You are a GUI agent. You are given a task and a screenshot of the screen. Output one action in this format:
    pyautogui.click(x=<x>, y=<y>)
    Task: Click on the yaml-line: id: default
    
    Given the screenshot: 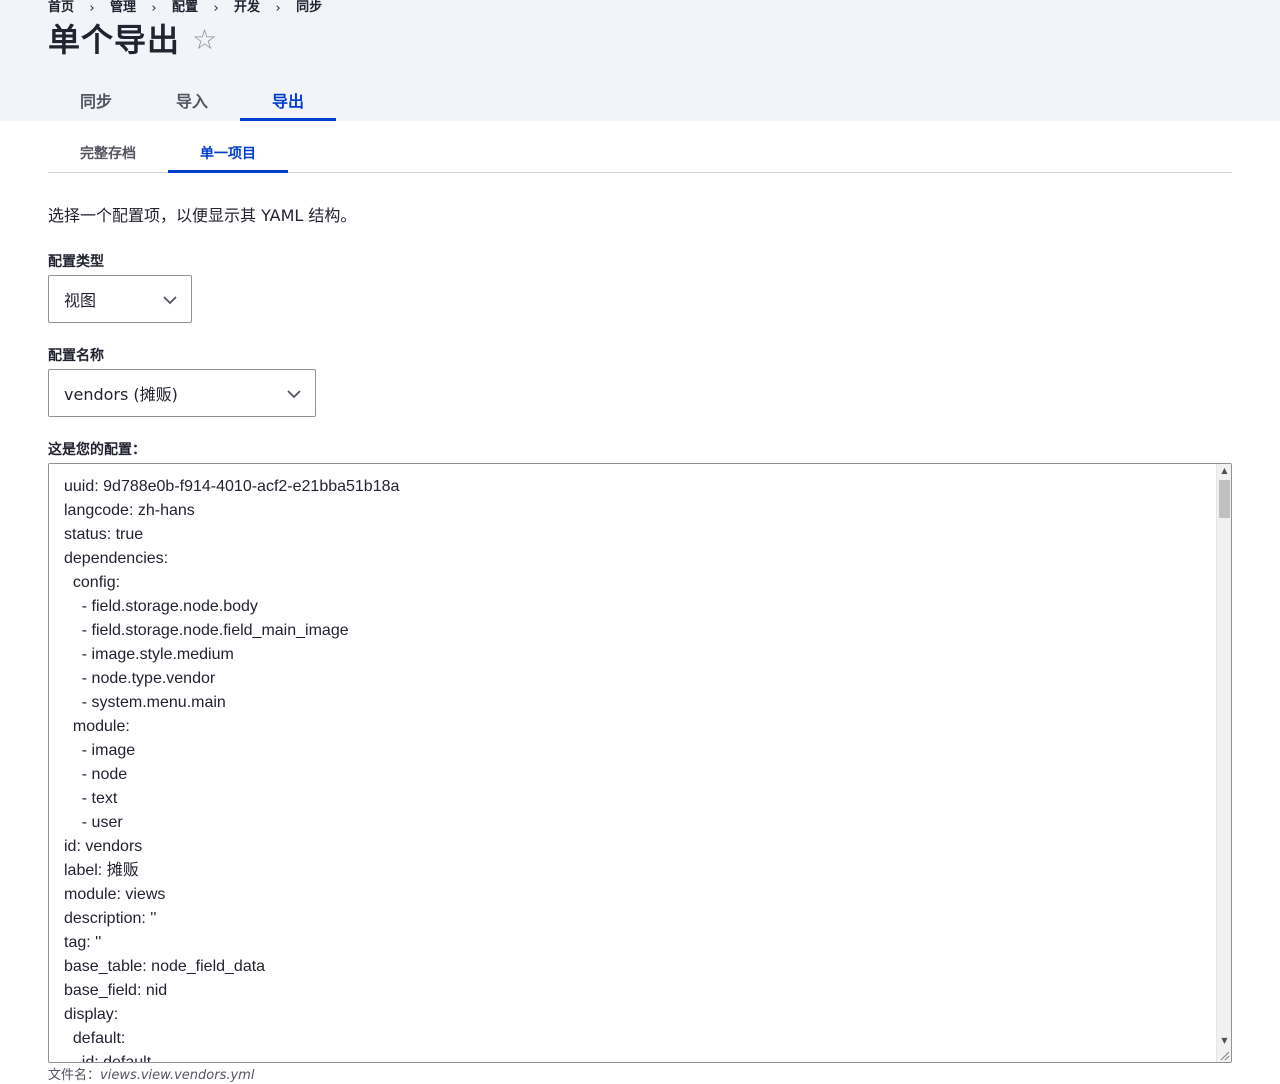 What is the action you would take?
    pyautogui.click(x=108, y=1058)
    